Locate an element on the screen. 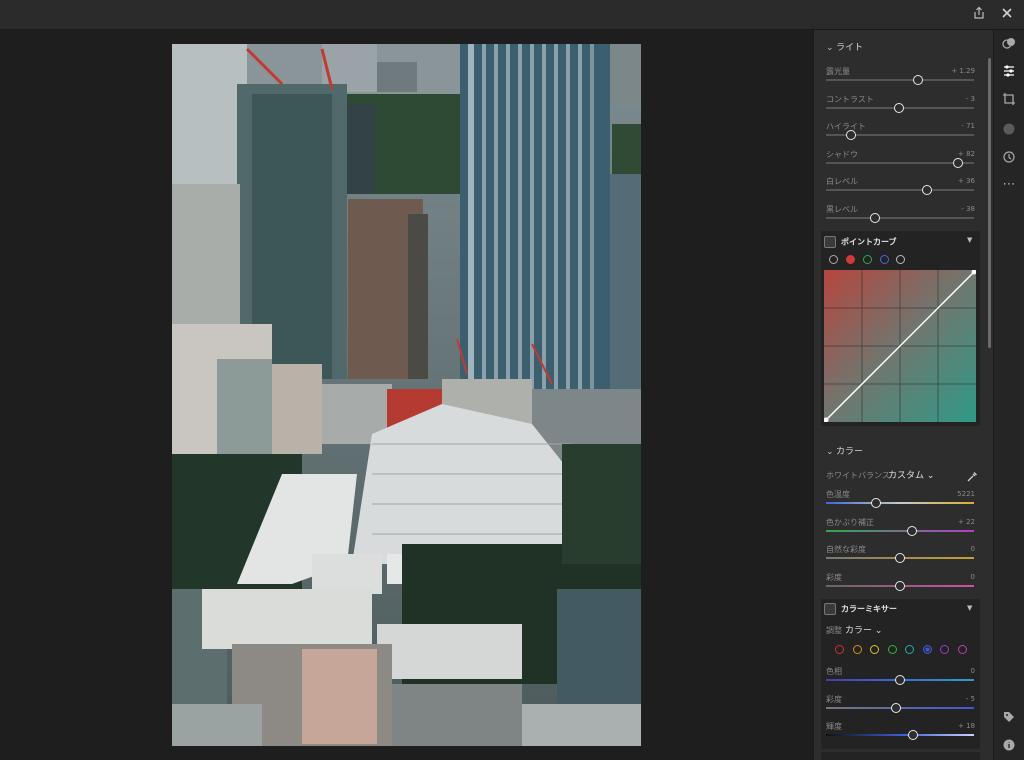 The width and height of the screenshot is (1024, 760). slider-label: シャドウ is located at coordinates (842, 154).